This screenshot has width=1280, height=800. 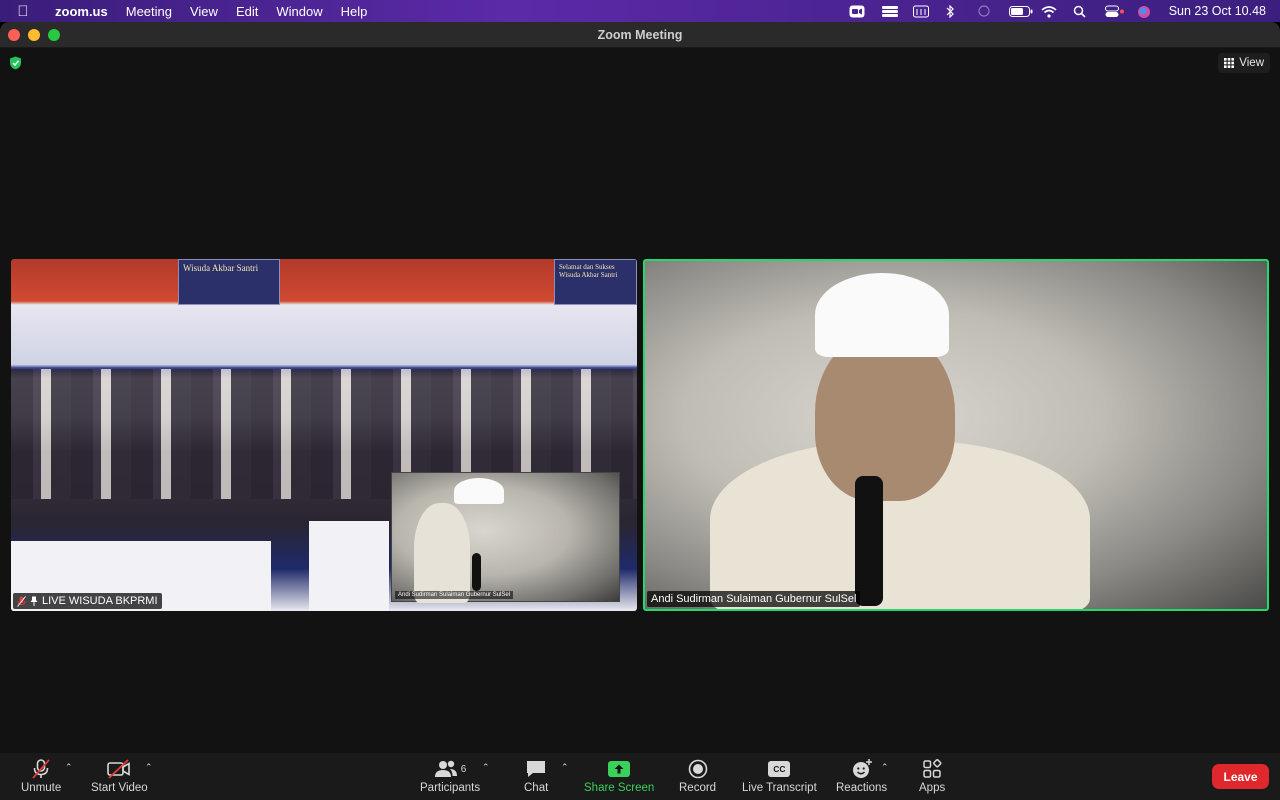 I want to click on menu-app-name: zoom.us, so click(x=81, y=11).